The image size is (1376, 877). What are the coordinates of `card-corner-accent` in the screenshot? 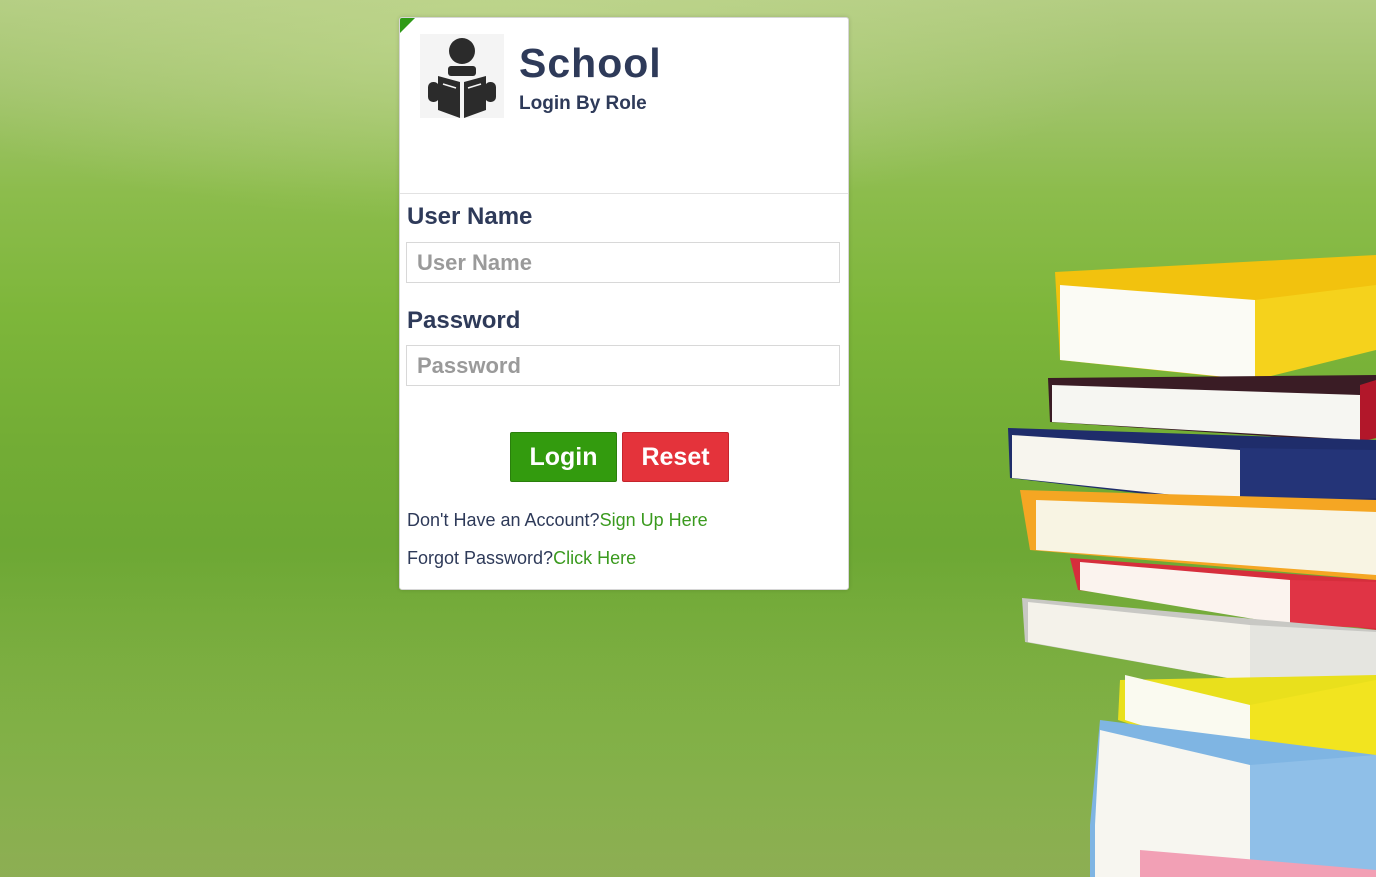 It's located at (407, 25).